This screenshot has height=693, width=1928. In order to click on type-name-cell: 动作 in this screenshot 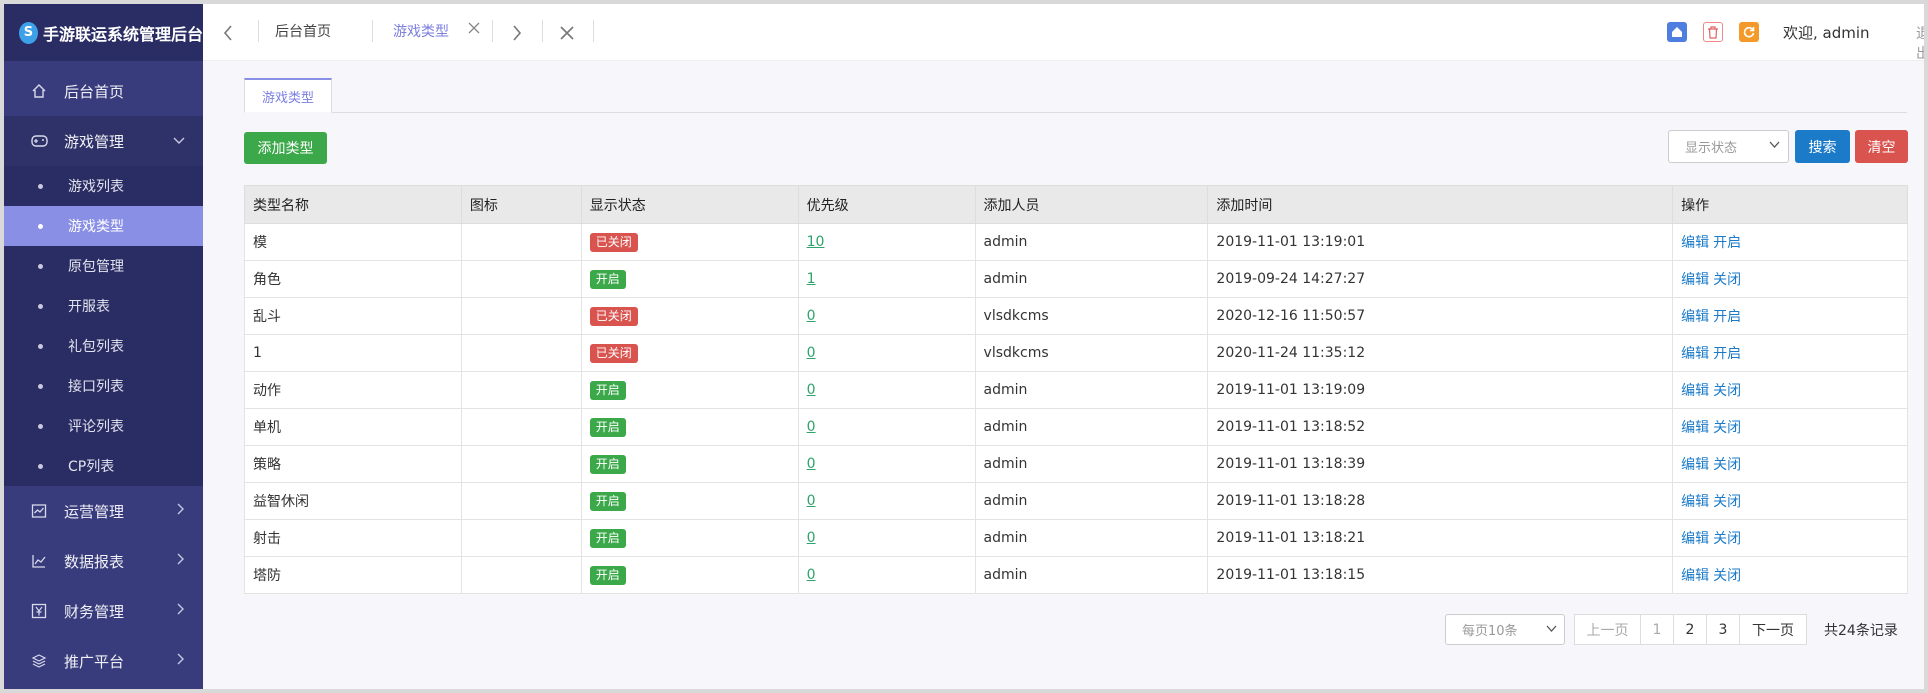, I will do `click(353, 390)`.